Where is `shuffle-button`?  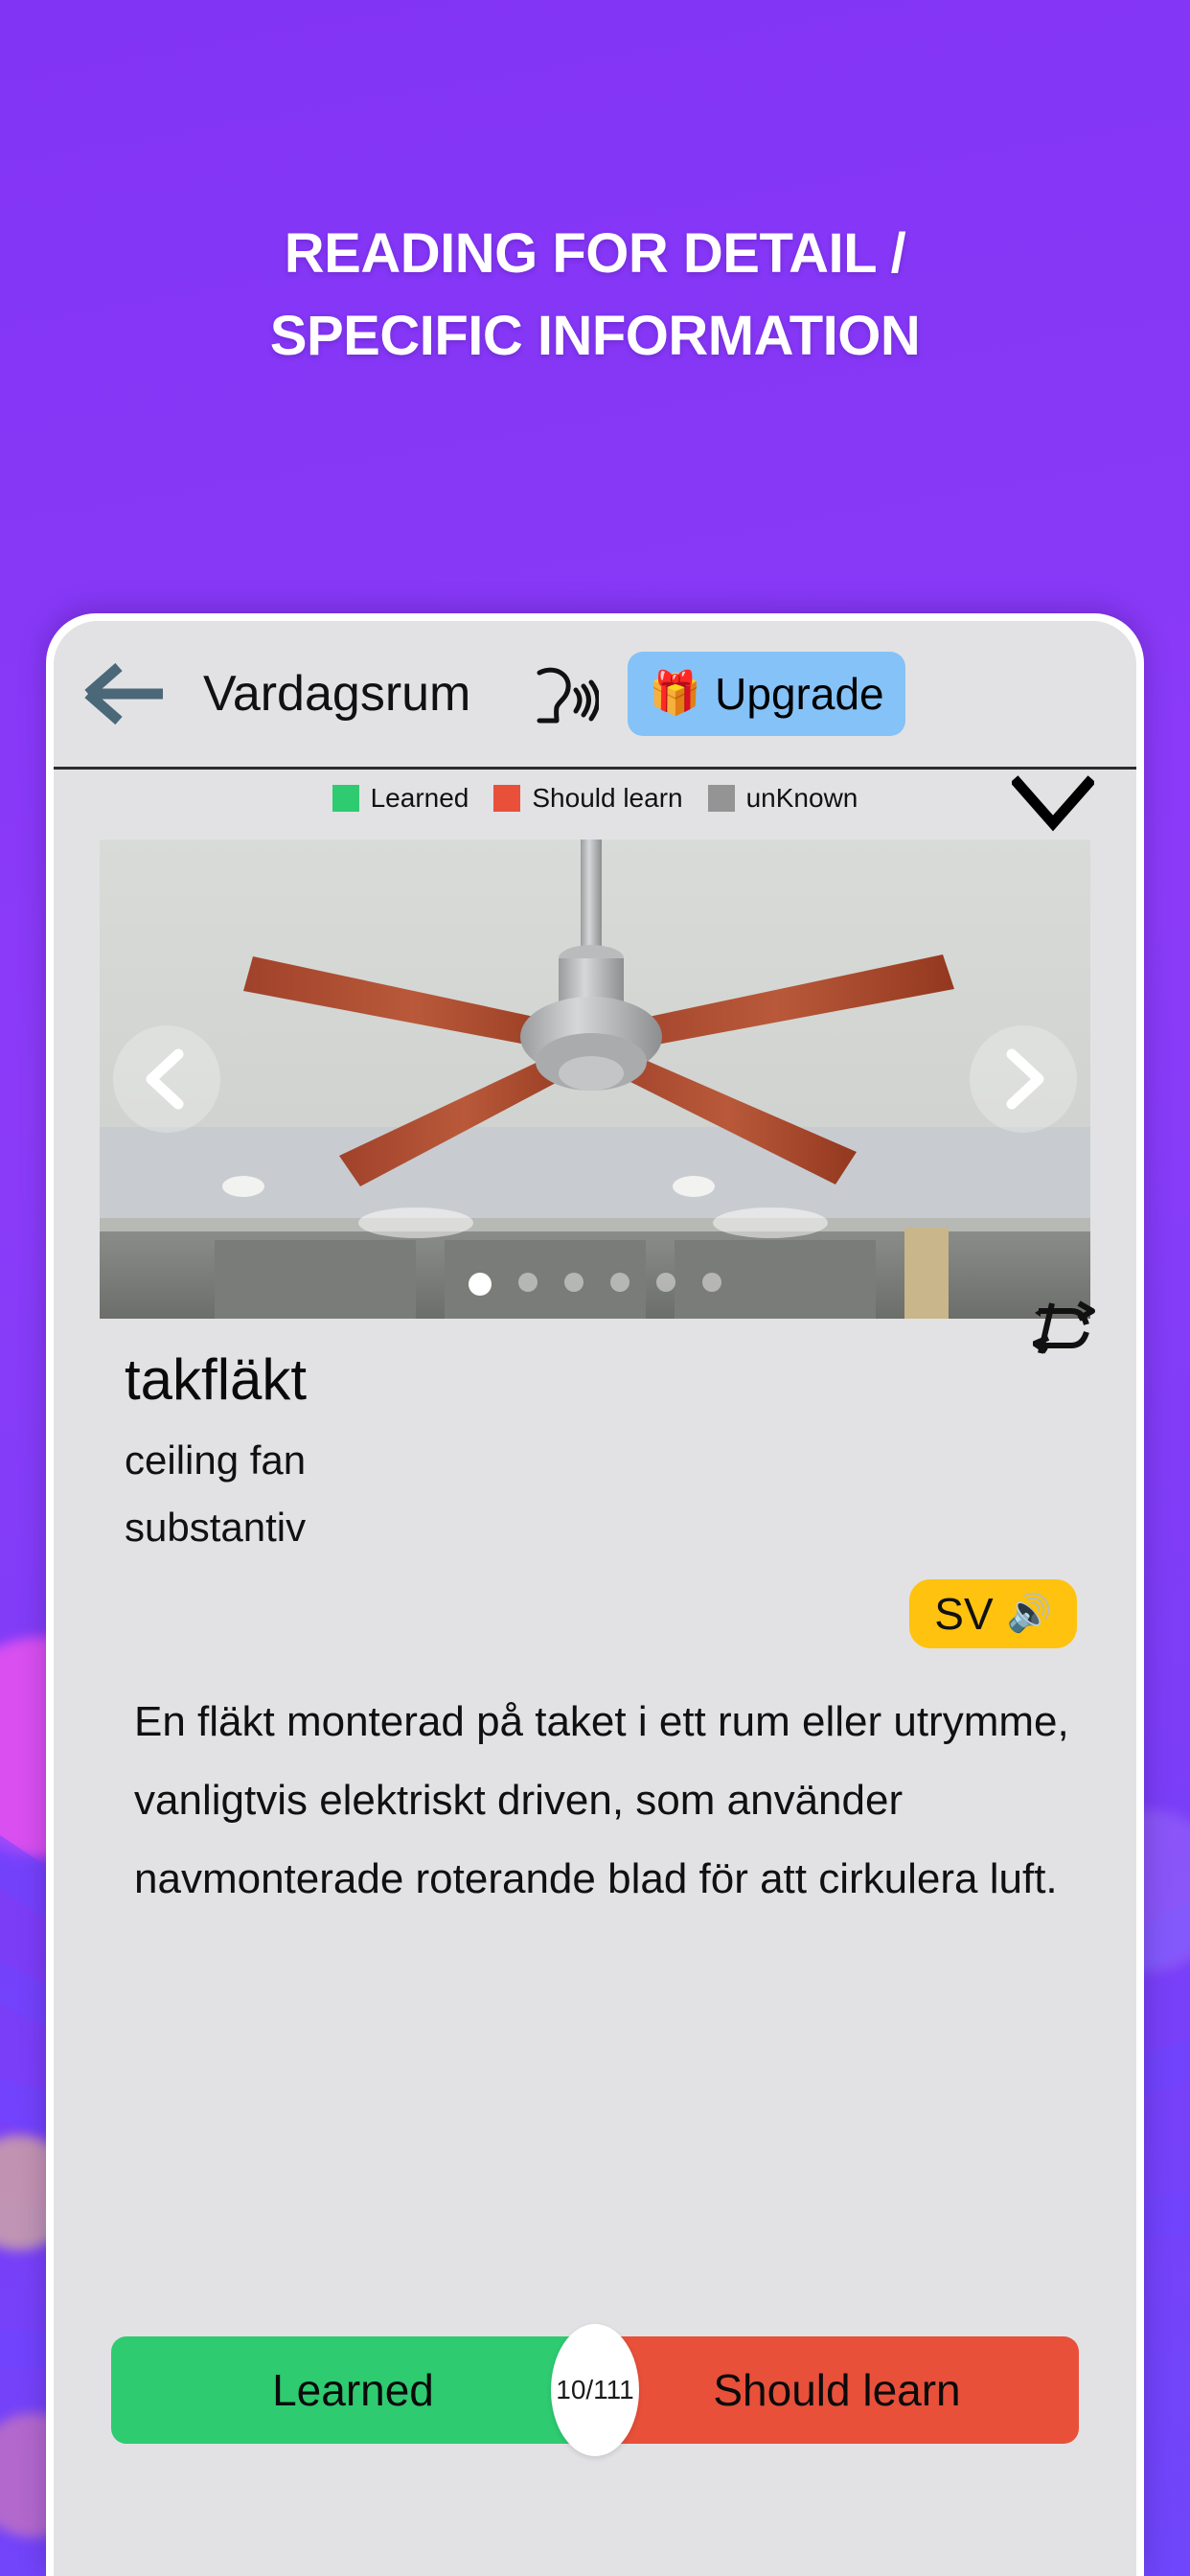
shuffle-button is located at coordinates (1065, 1328).